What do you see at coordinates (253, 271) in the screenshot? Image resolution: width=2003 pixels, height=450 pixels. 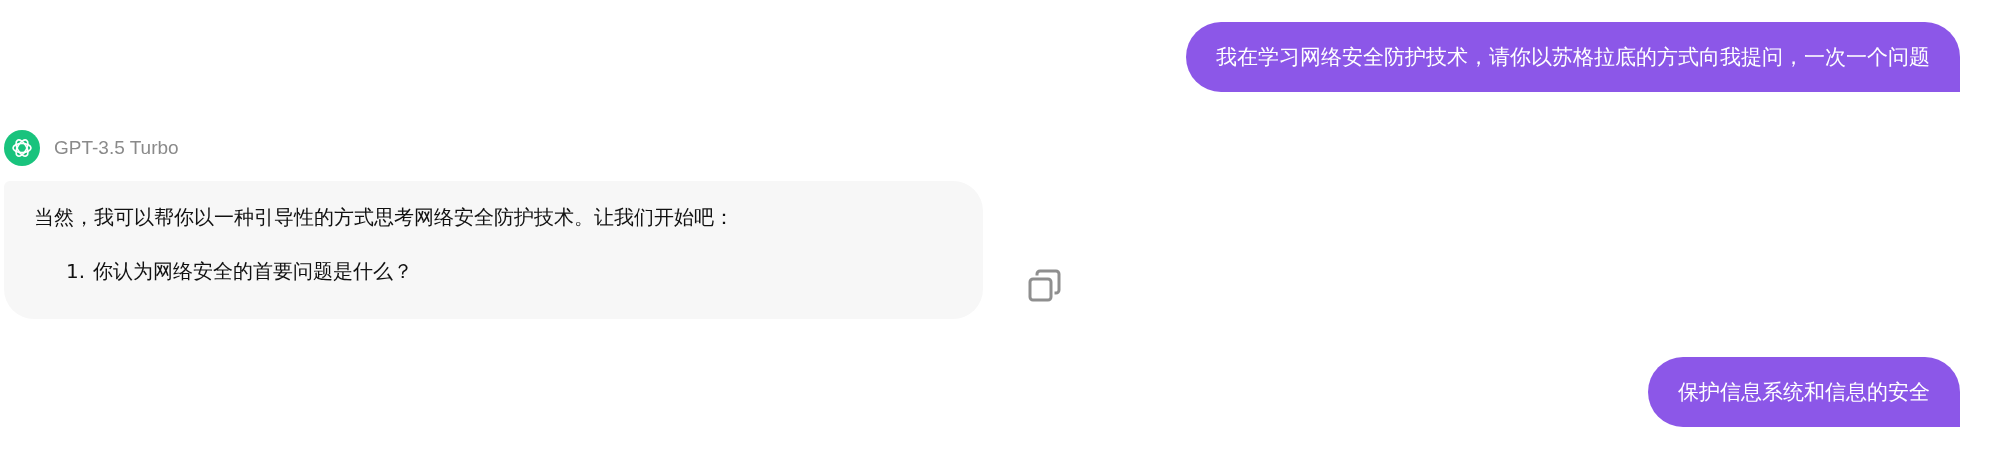 I see `list-item-text: 你认为网络安全的首要问题是什么？` at bounding box center [253, 271].